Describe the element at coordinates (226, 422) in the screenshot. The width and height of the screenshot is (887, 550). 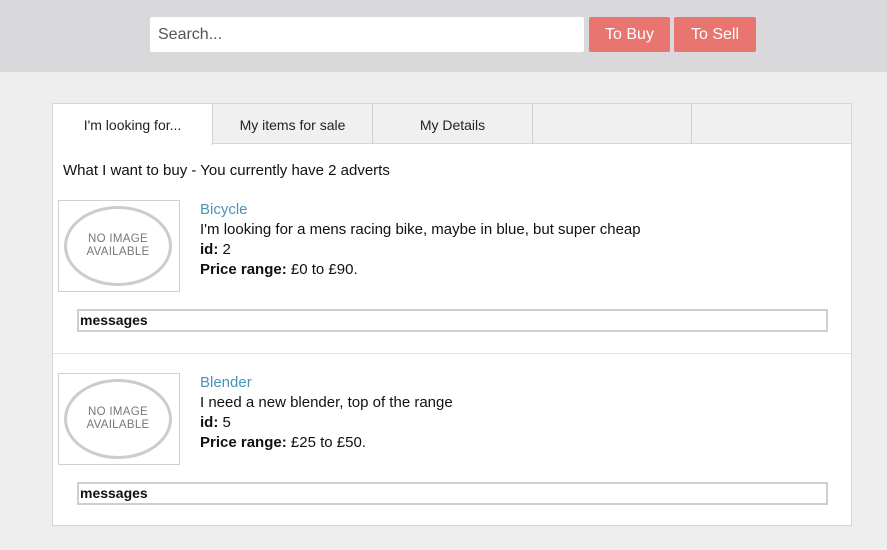
I see `id-value: 5` at that location.